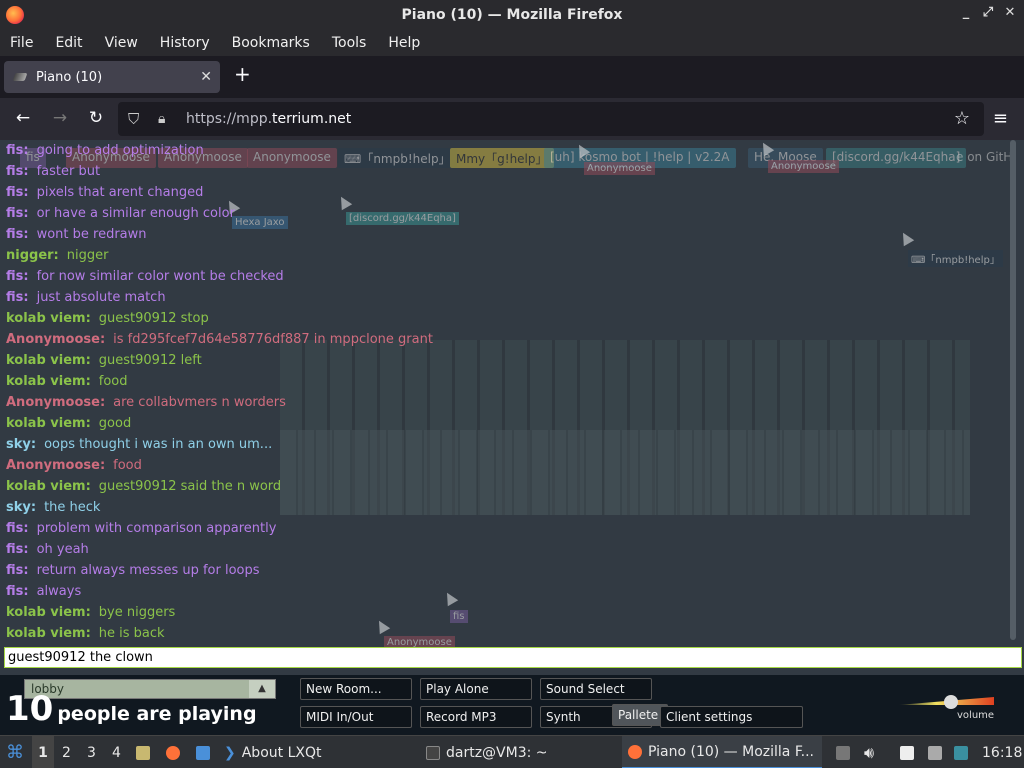  I want to click on tab-bar: Piano (10) ✕, so click(512, 77).